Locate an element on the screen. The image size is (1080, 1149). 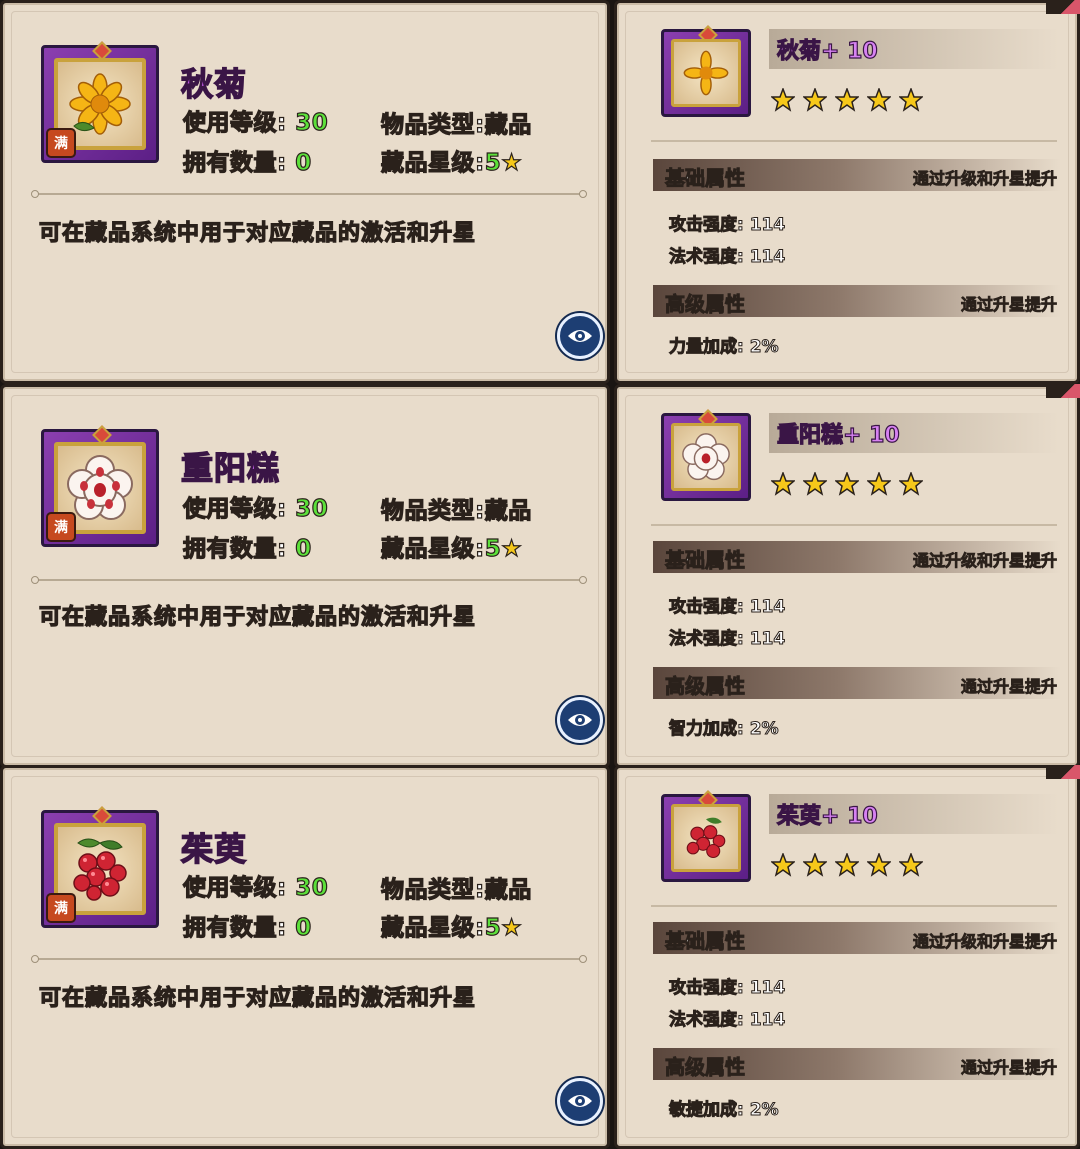
item-title: 秋菊+ 10 is located at coordinates (827, 51).